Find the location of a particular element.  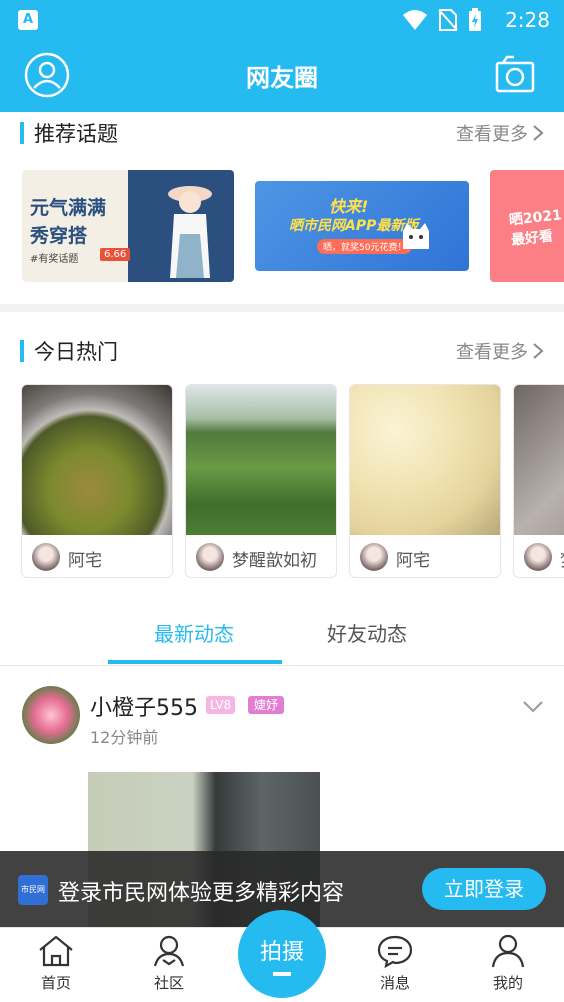

profile-icon is located at coordinates (508, 951).